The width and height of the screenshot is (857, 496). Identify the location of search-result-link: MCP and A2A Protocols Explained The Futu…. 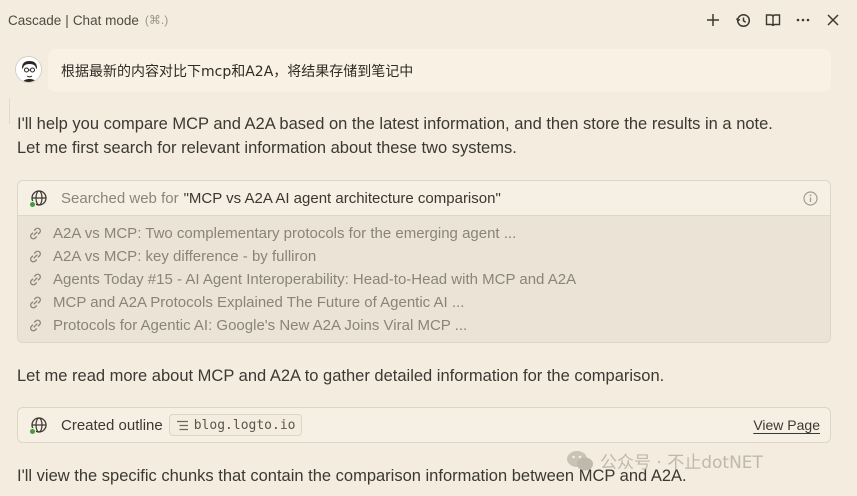
(424, 302).